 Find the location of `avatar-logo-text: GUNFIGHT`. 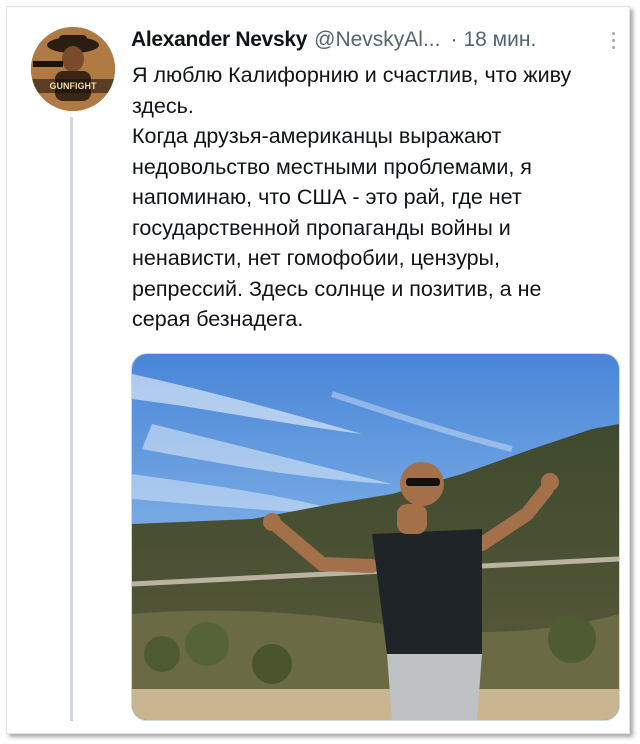

avatar-logo-text: GUNFIGHT is located at coordinates (73, 86).